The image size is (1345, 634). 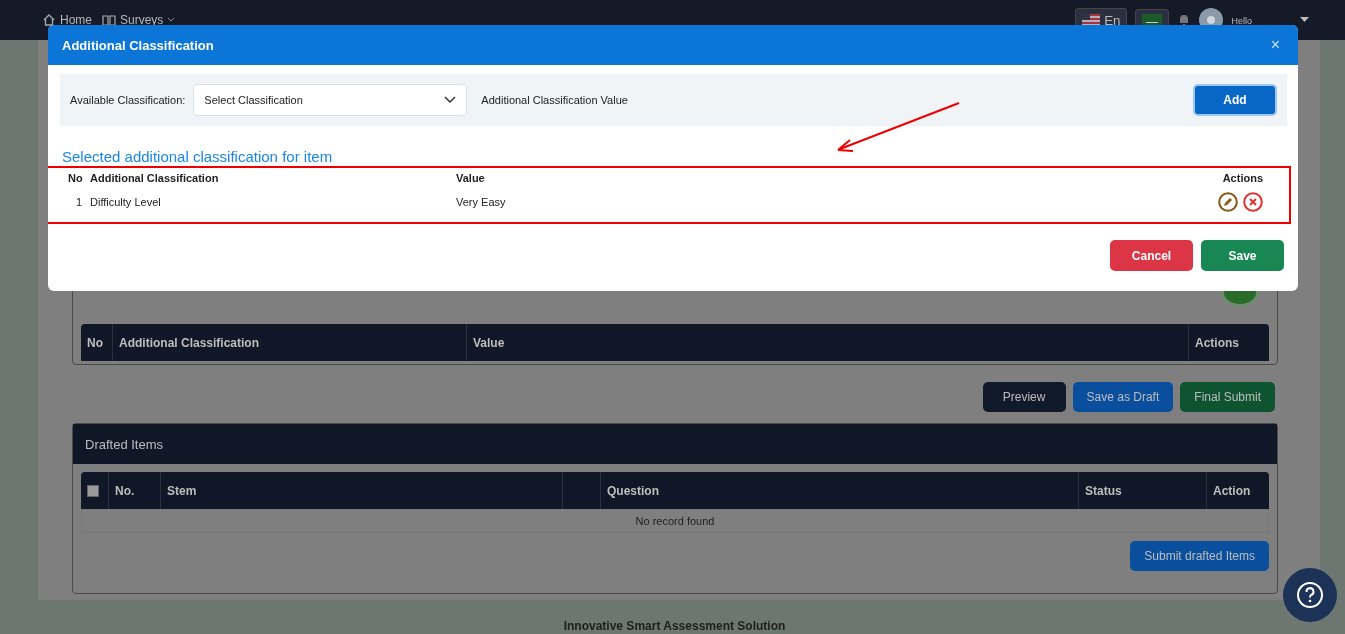 I want to click on column-header: Question, so click(x=840, y=490).